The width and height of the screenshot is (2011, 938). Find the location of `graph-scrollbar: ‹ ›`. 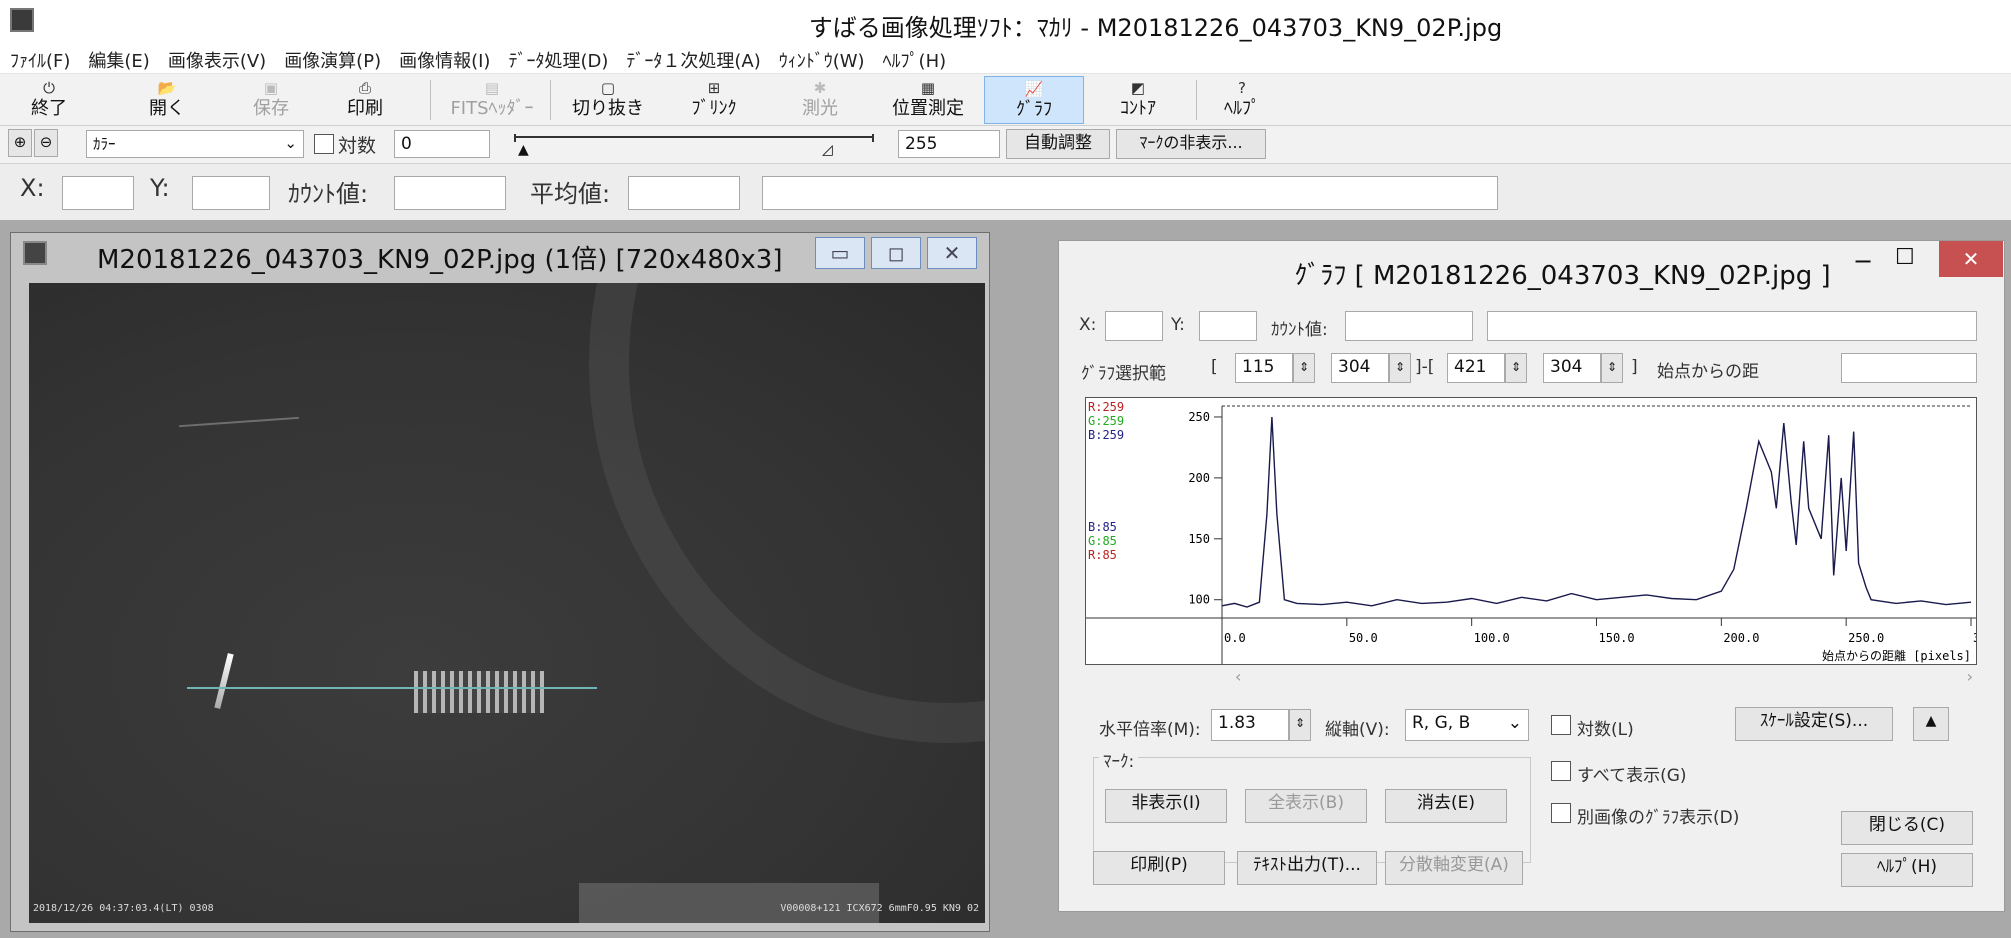

graph-scrollbar: ‹ › is located at coordinates (1531, 678).